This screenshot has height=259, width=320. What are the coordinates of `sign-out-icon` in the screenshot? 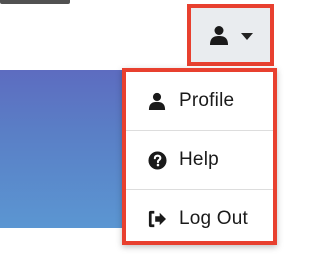 It's located at (157, 219).